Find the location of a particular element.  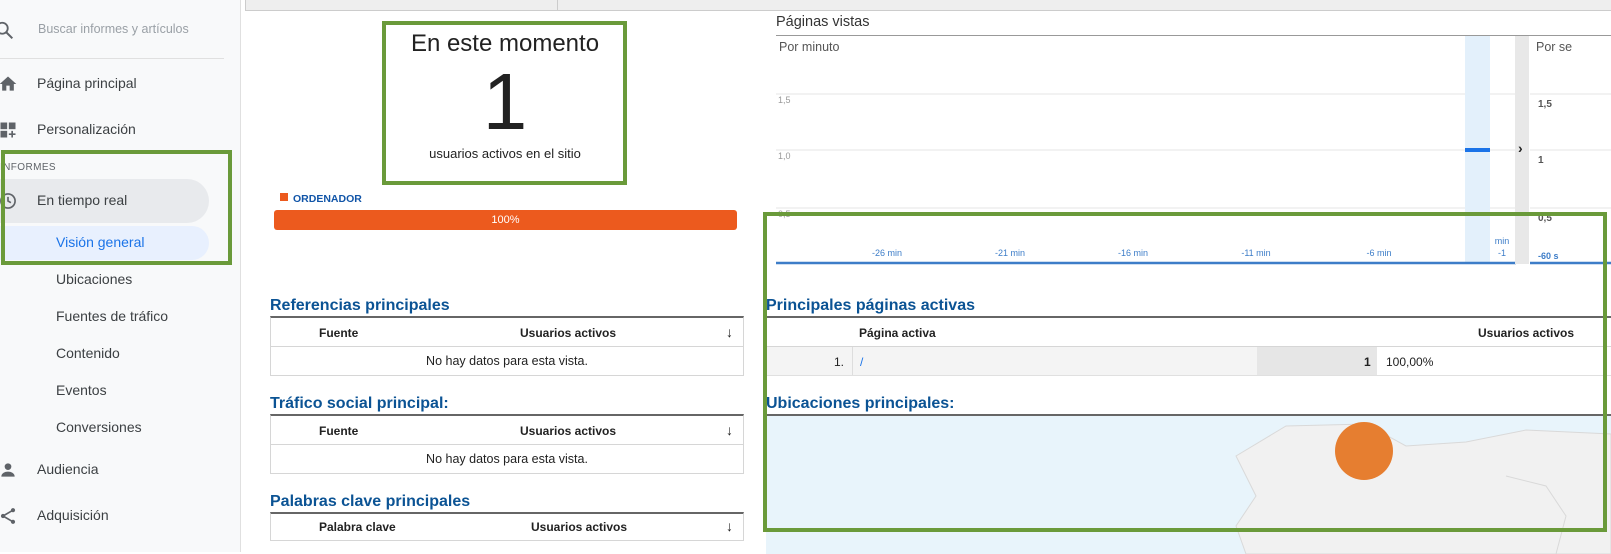

social-title: Tráfico social principal: is located at coordinates (359, 403).